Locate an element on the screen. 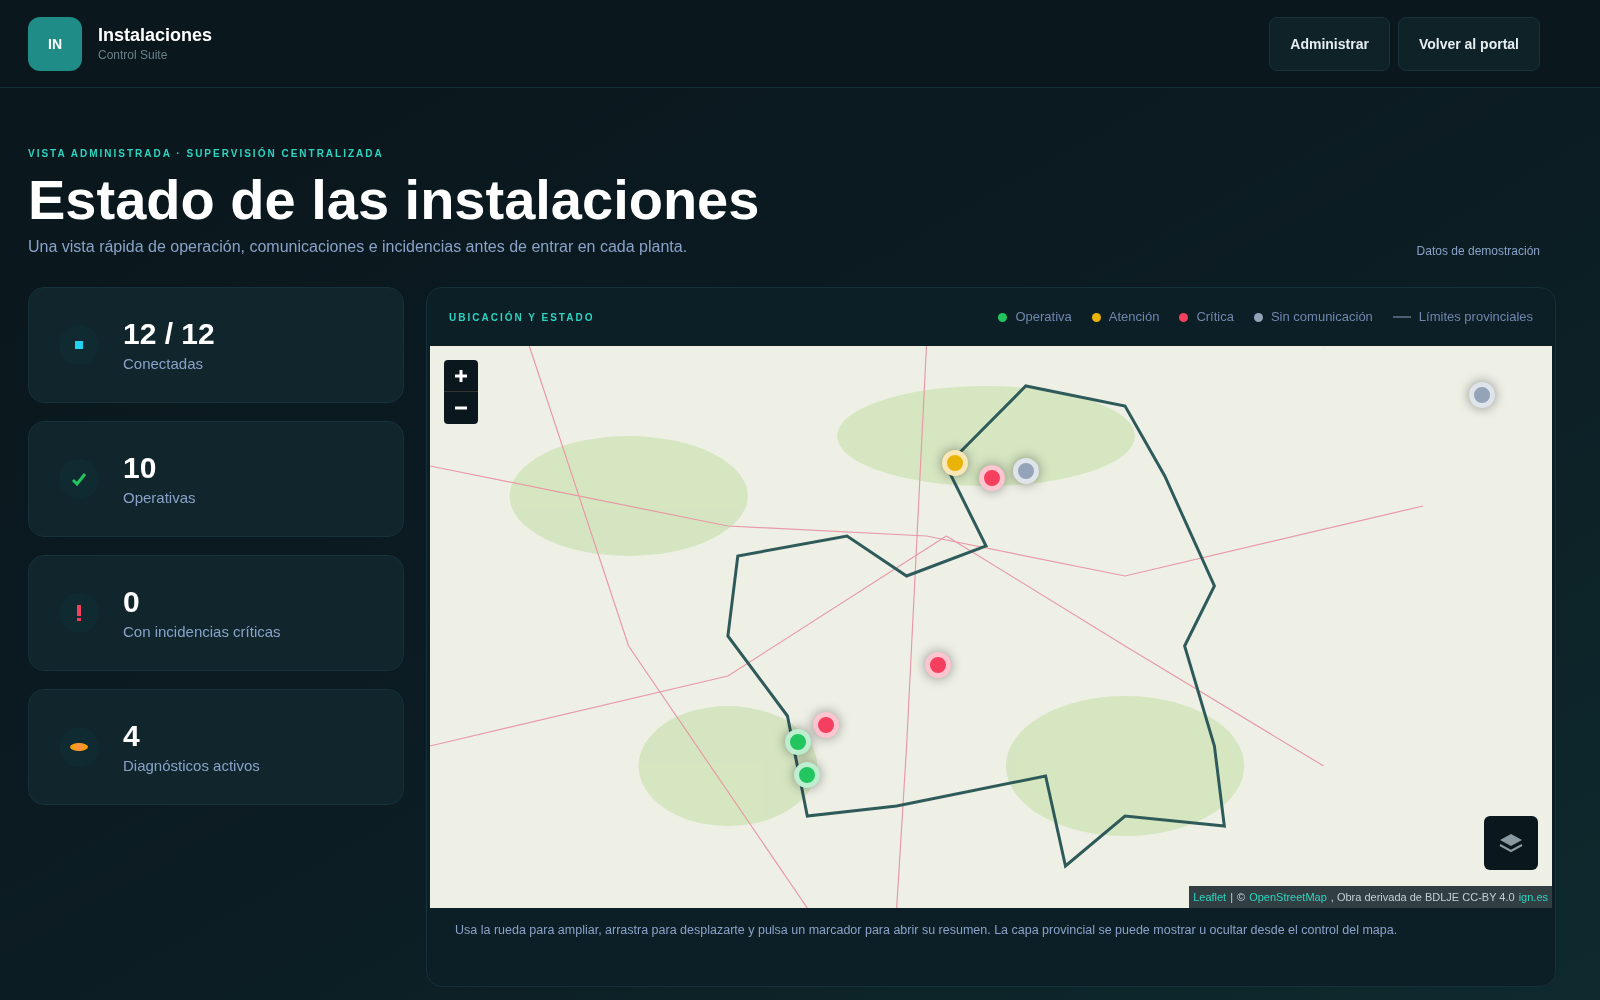 Image resolution: width=1600 pixels, height=1000 pixels. attribution-link: ign.es is located at coordinates (1533, 897).